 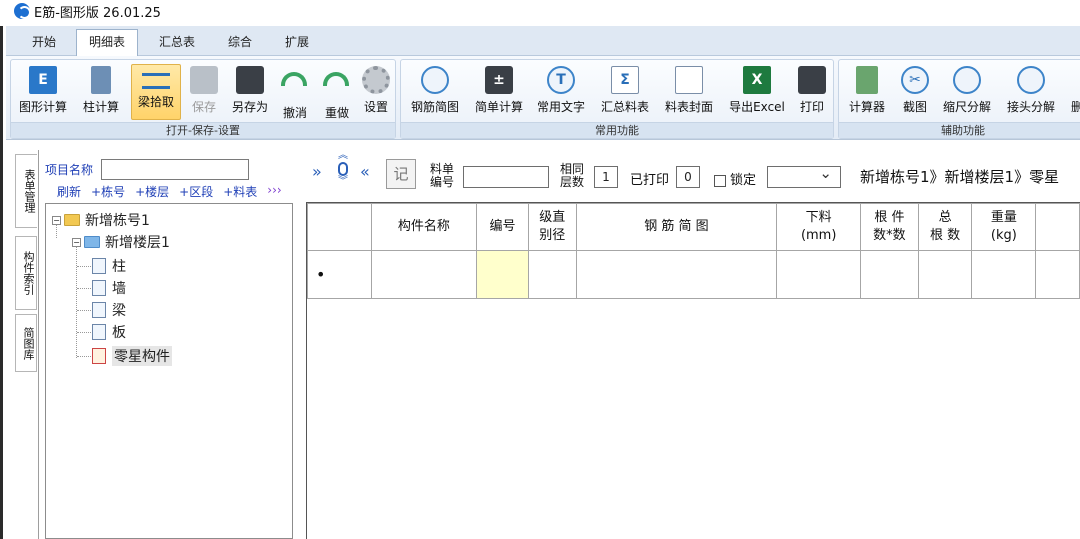 What do you see at coordinates (506, 177) in the screenshot?
I see `sheet-no-input` at bounding box center [506, 177].